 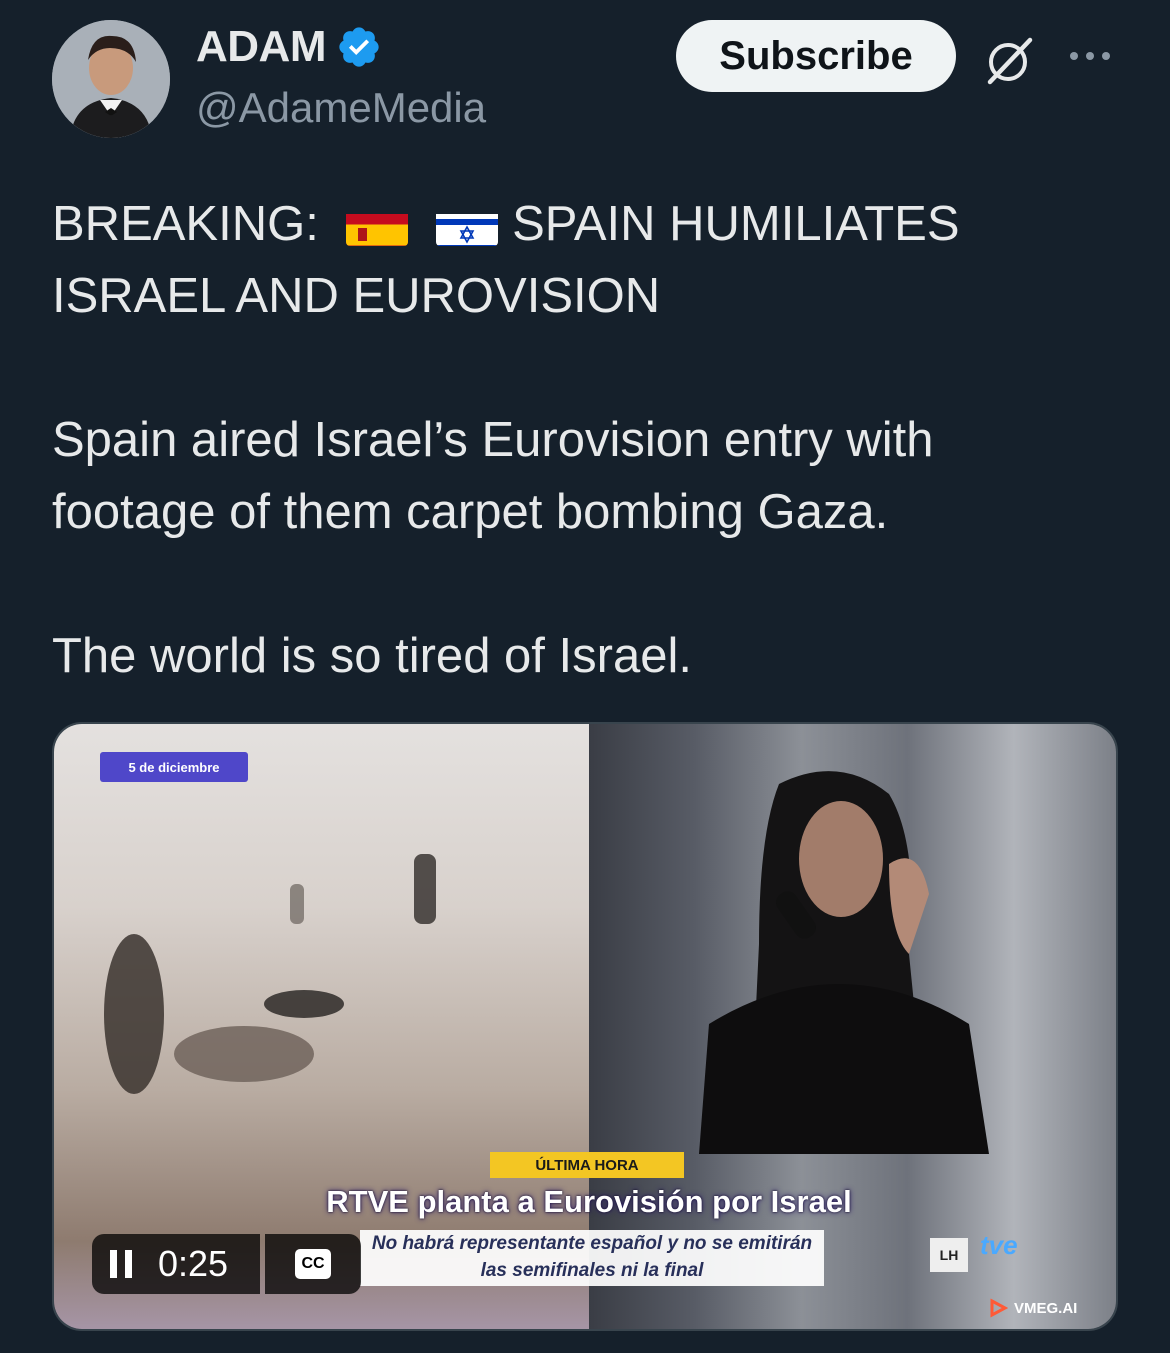 What do you see at coordinates (587, 1165) in the screenshot?
I see `breaking-news-tag: ÚLTIMA HORA` at bounding box center [587, 1165].